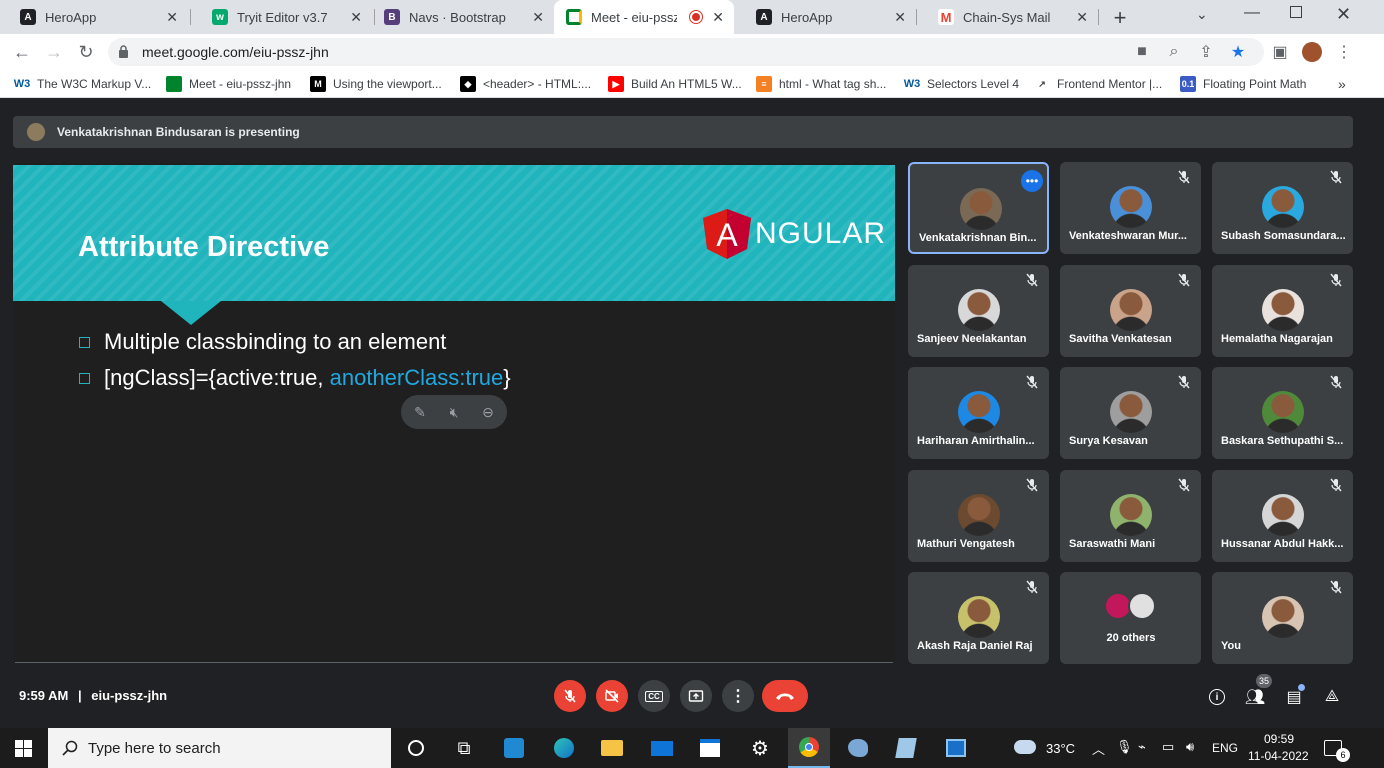 The image size is (1384, 768). Describe the element at coordinates (564, 748) in the screenshot. I see `edge-icon` at that location.